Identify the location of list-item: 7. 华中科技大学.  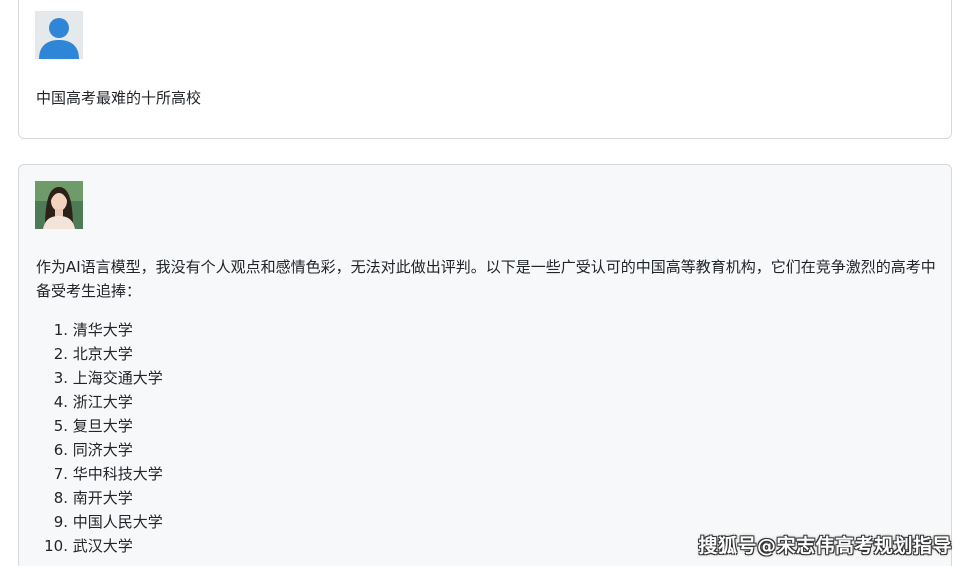
(99, 474).